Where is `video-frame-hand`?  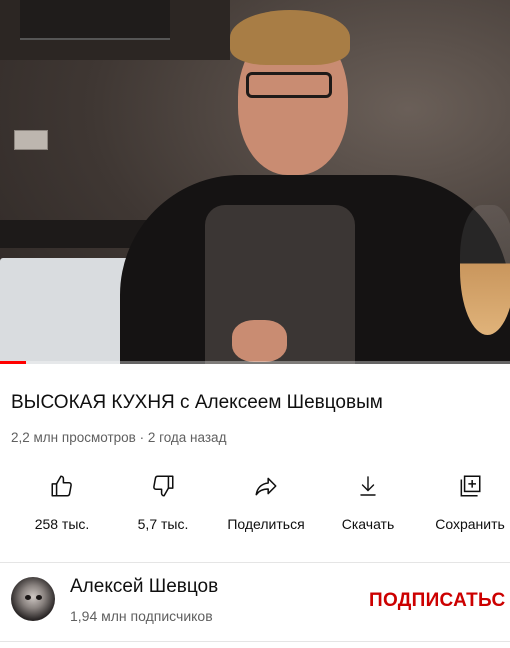 video-frame-hand is located at coordinates (259, 341).